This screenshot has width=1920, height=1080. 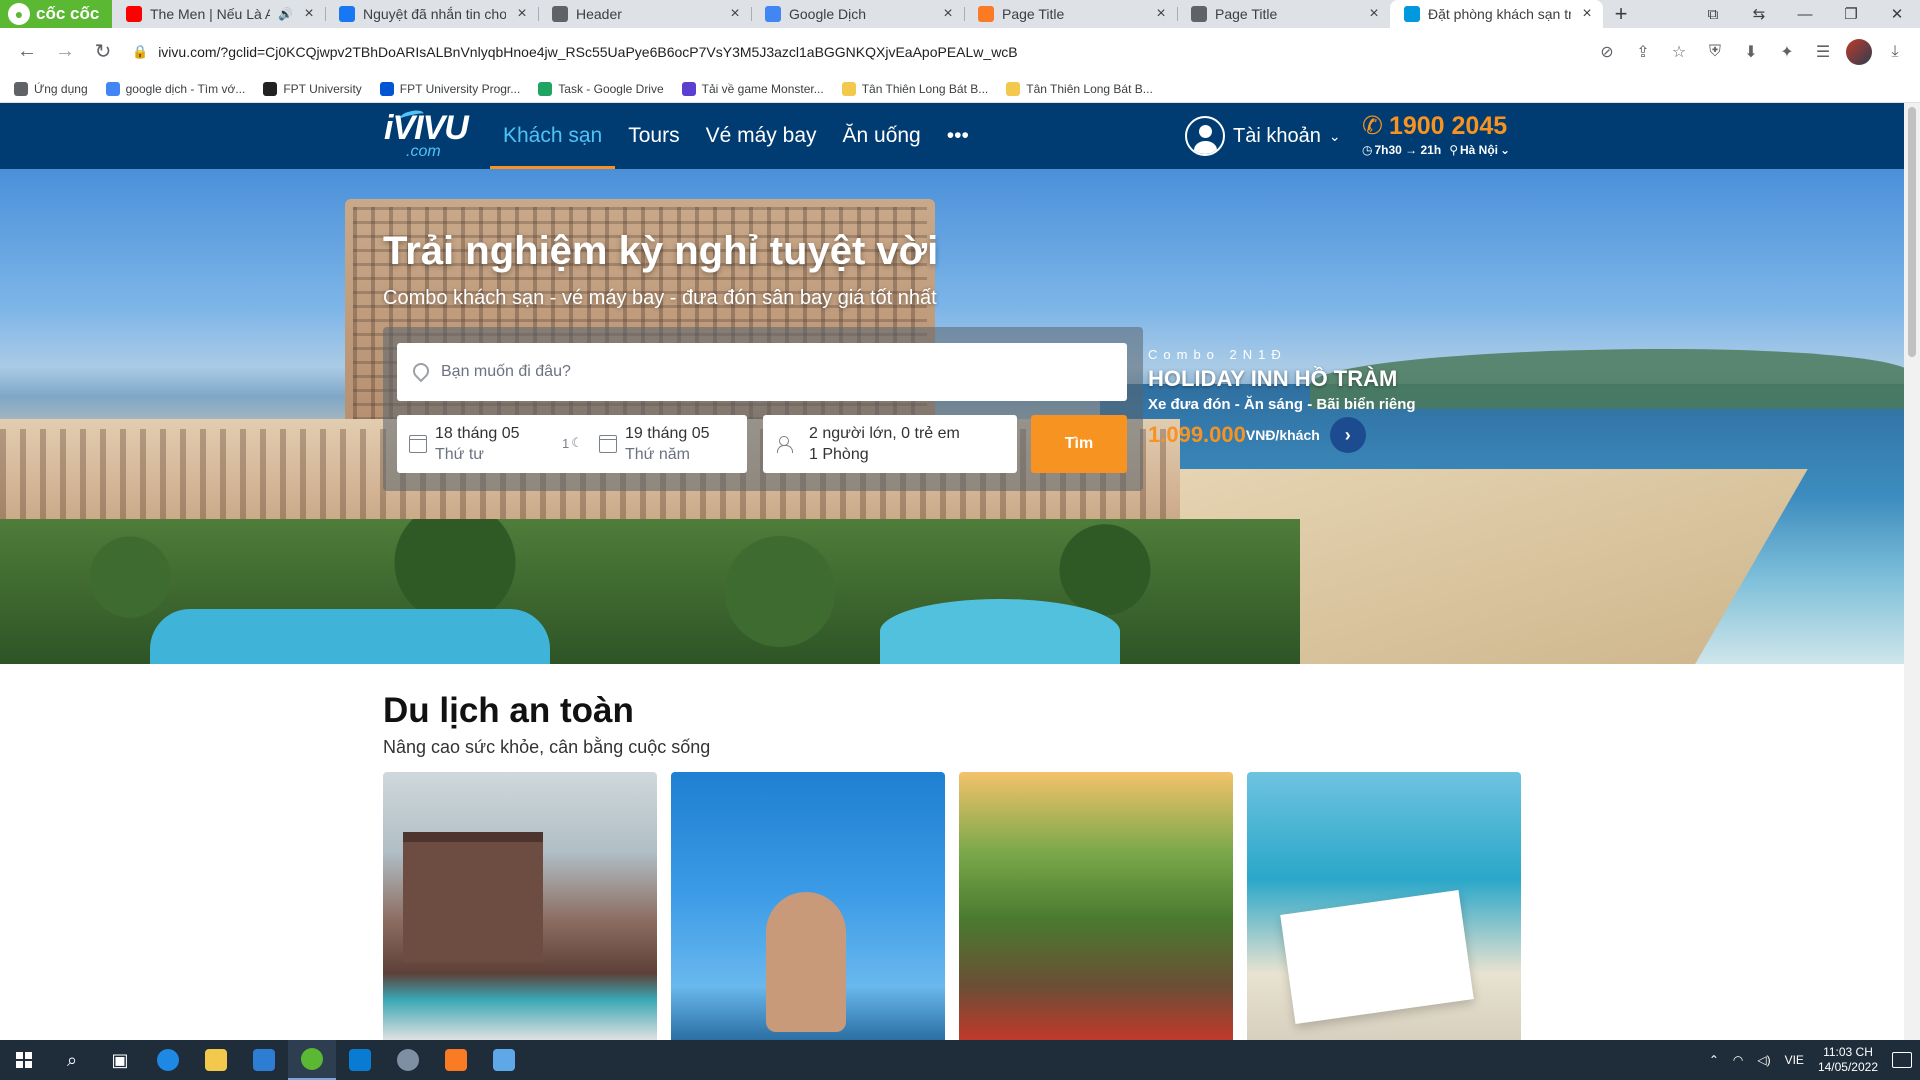 I want to click on coccoc-taskbar-icon, so click(x=312, y=1060).